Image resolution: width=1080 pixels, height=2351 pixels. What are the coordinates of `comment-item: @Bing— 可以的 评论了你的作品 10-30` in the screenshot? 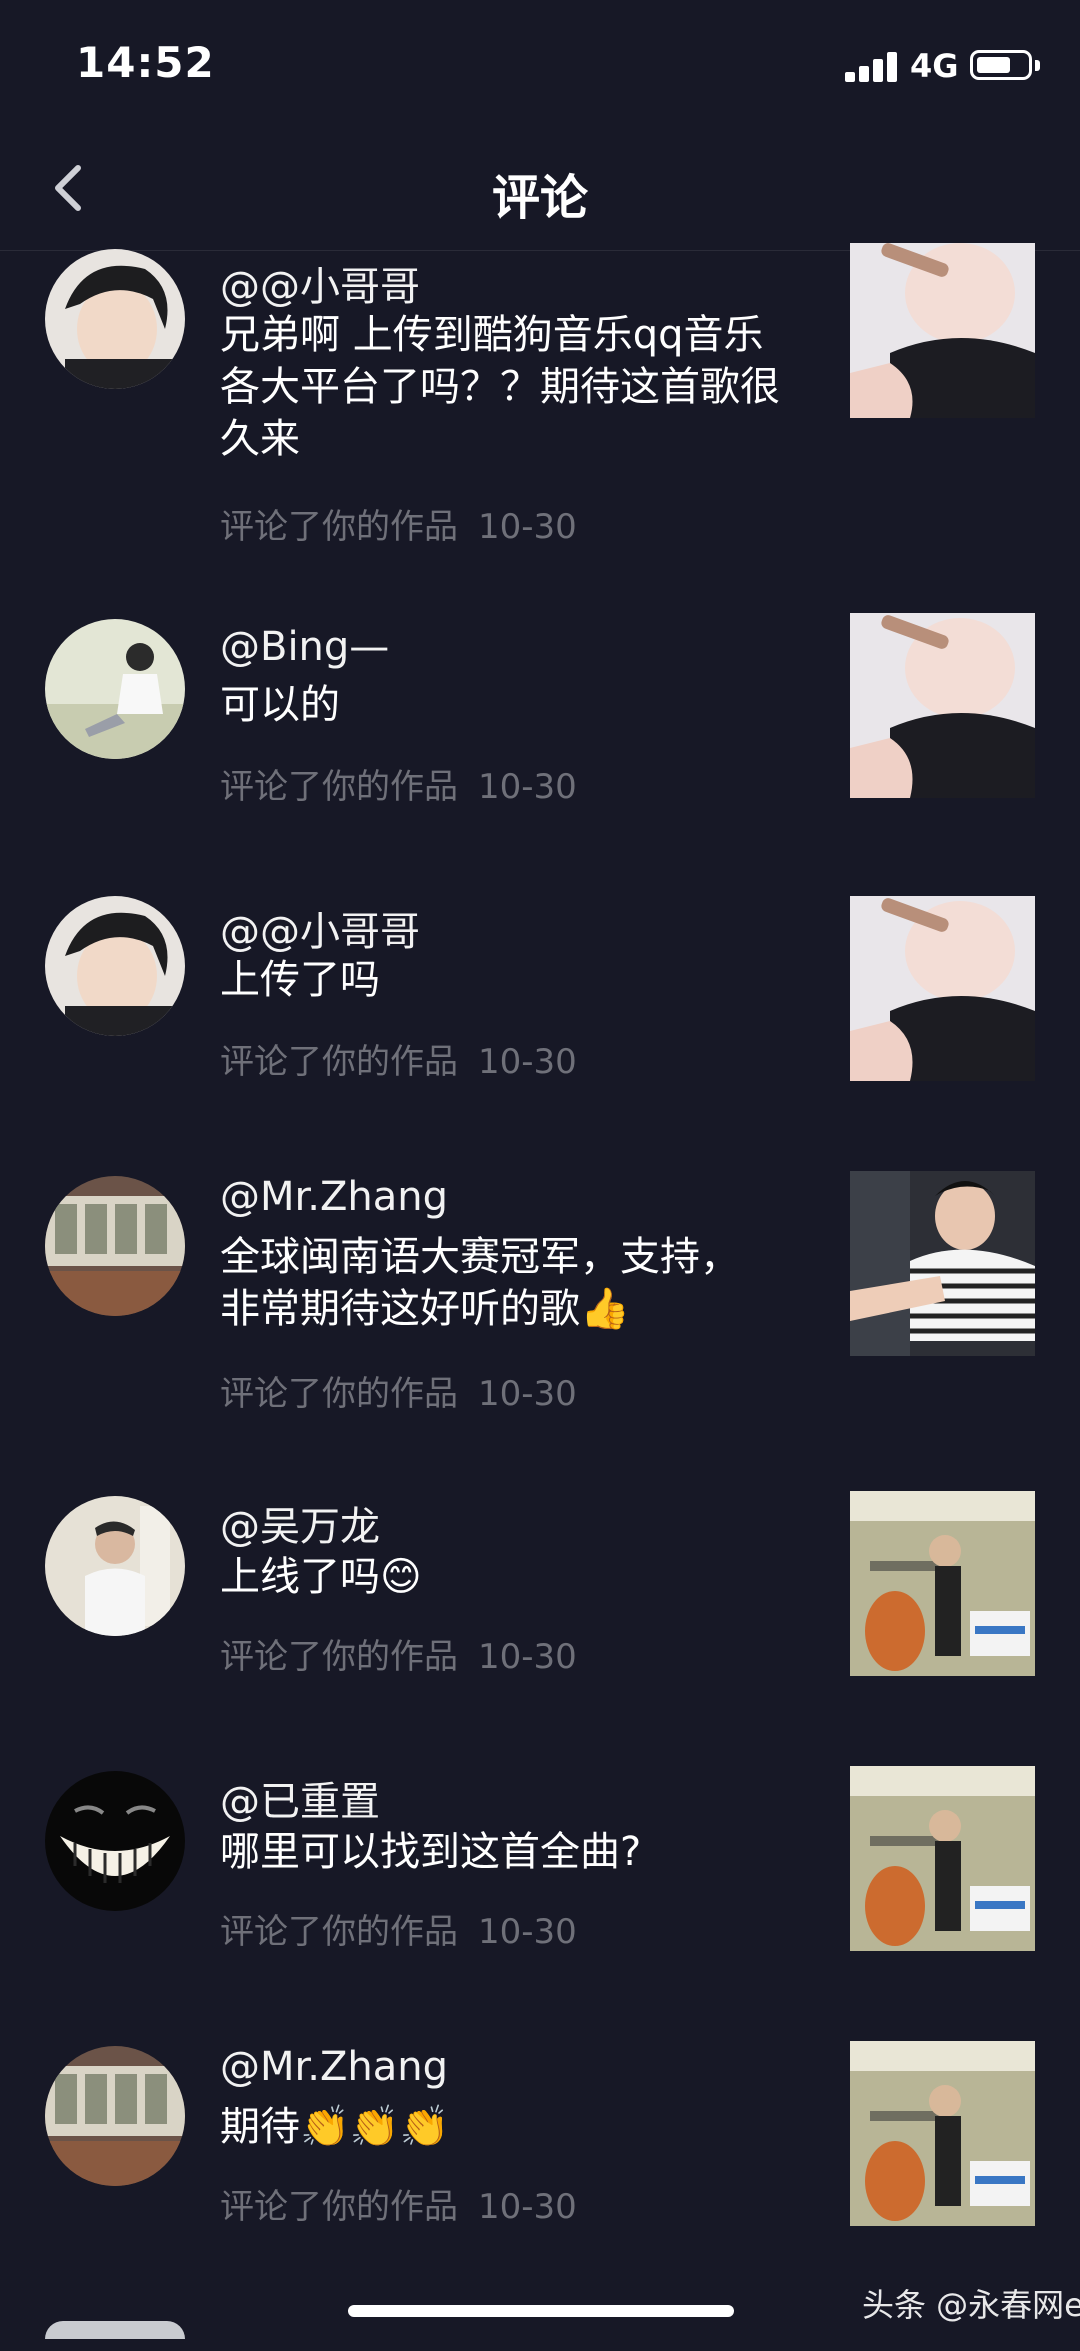 It's located at (540, 711).